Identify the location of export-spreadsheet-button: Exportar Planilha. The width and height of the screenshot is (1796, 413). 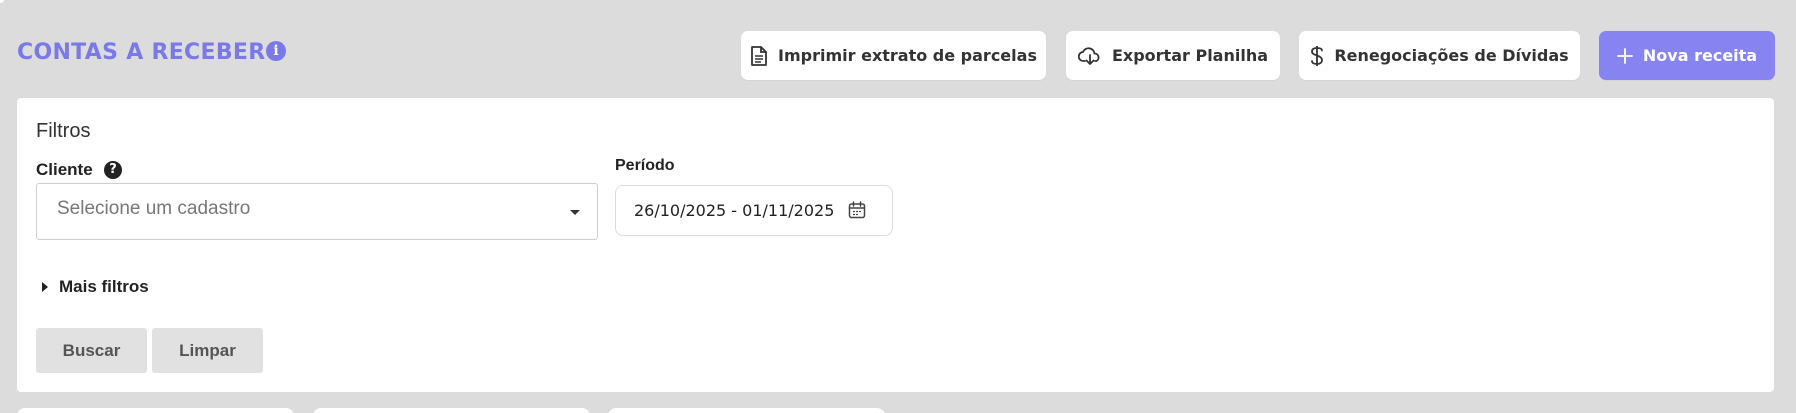
(1173, 55).